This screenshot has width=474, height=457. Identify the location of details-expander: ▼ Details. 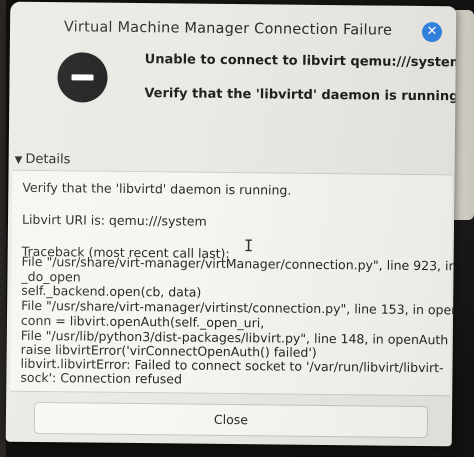
(42, 159).